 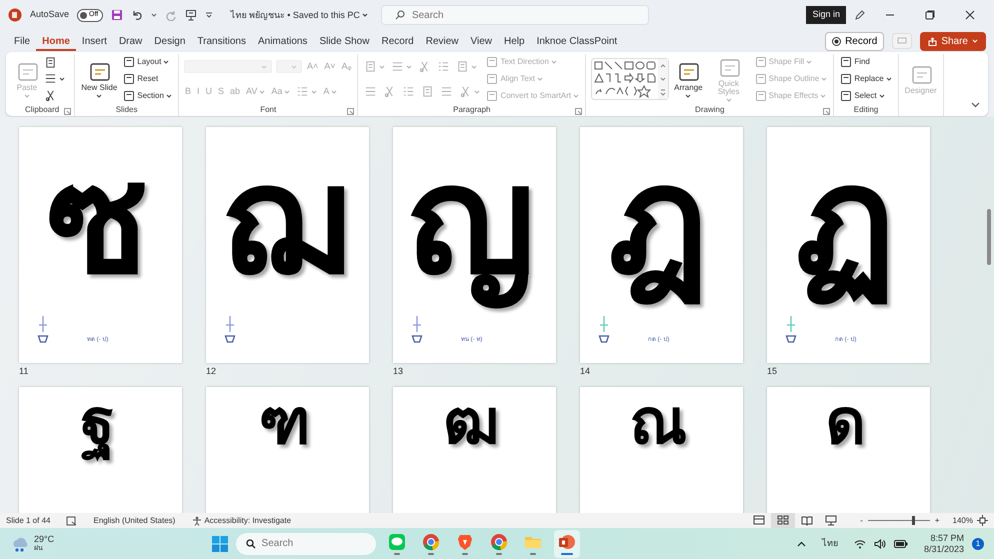 I want to click on slide-thumbnail: ณ, so click(x=661, y=450).